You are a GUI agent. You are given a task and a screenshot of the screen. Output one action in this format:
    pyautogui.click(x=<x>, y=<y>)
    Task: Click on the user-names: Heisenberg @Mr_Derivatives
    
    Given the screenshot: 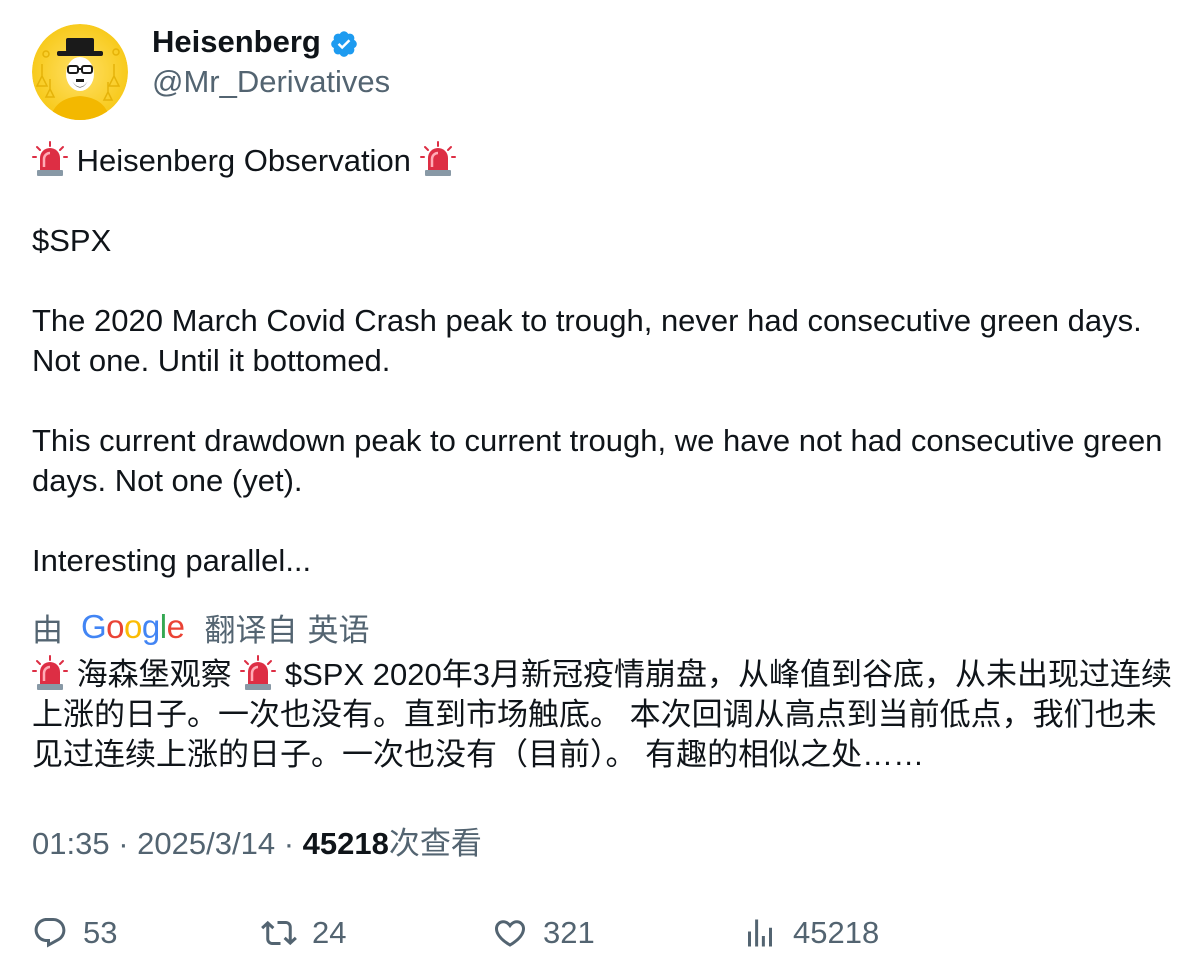 What is the action you would take?
    pyautogui.click(x=271, y=63)
    